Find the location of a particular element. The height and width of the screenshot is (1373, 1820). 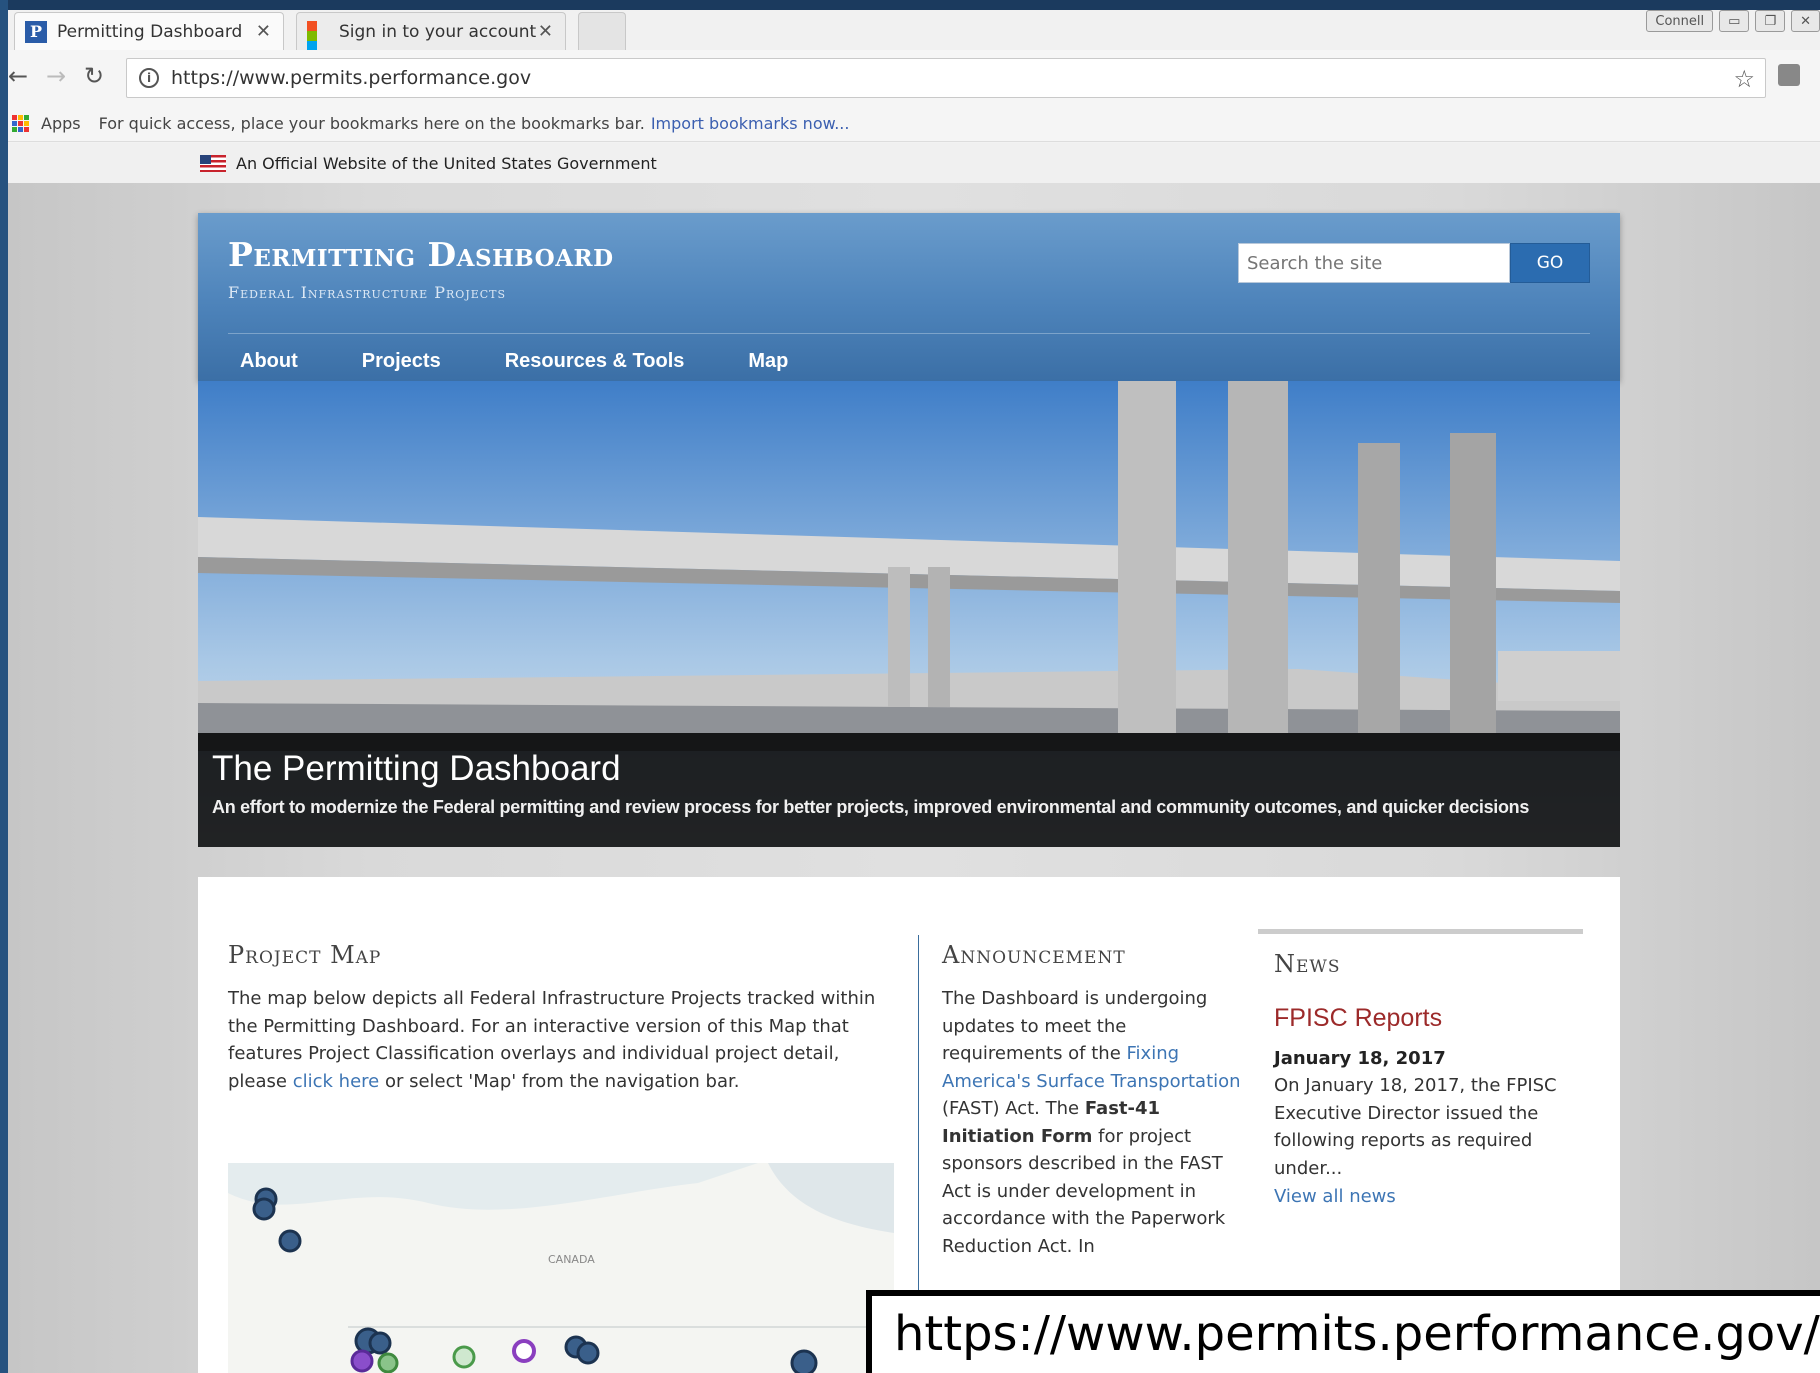

permitting-favicon-icon: P is located at coordinates (36, 31).